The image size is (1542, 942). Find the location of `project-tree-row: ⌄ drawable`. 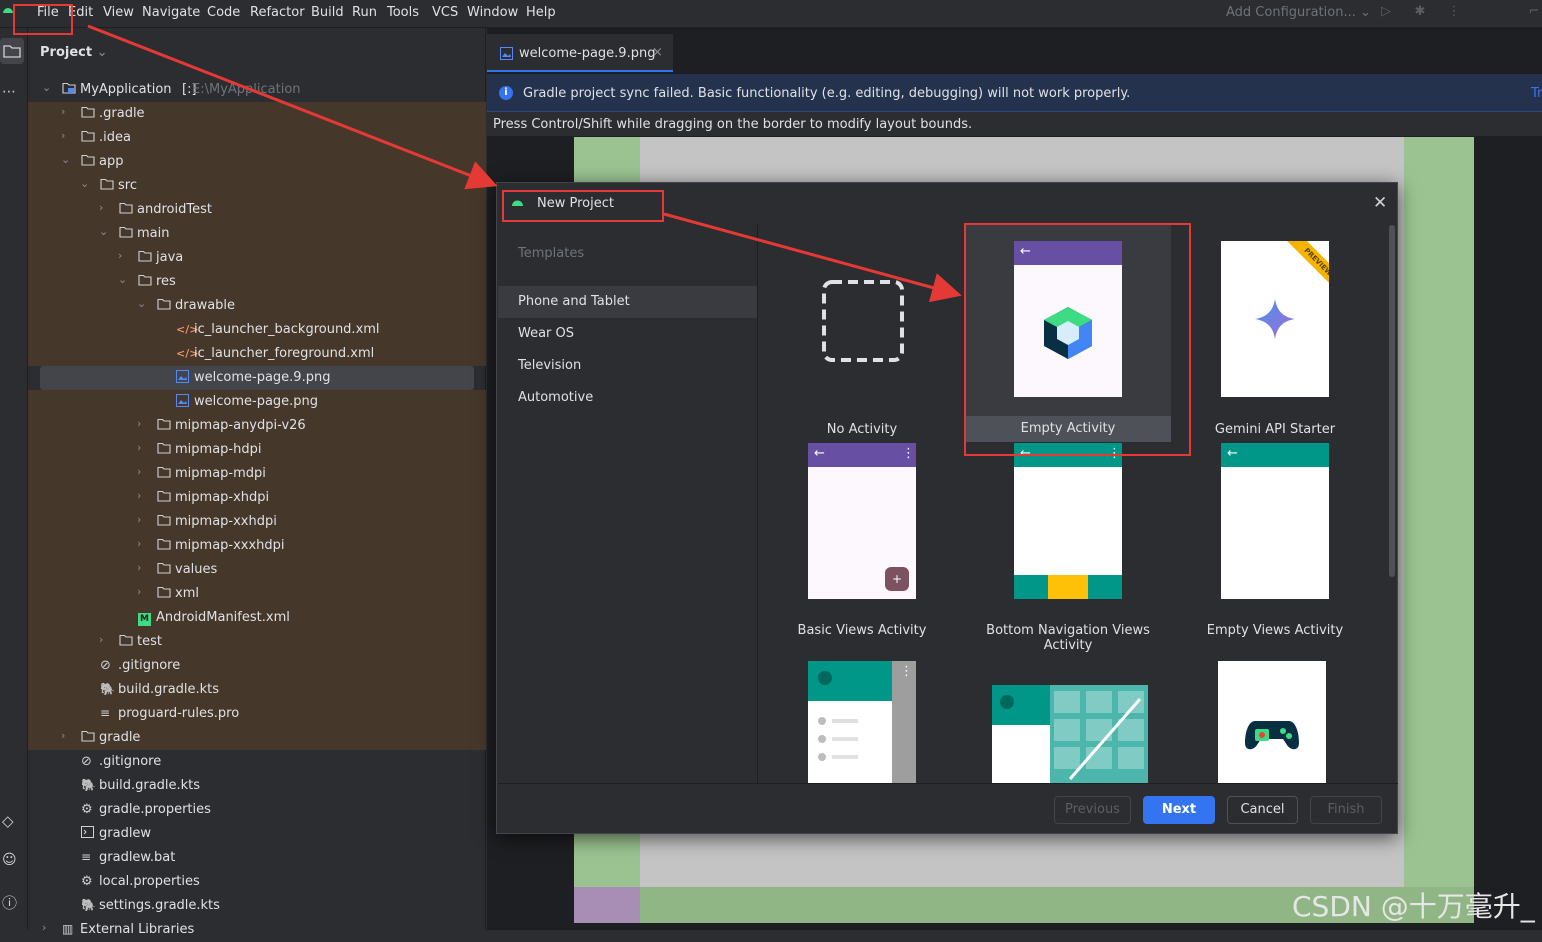

project-tree-row: ⌄ drawable is located at coordinates (257, 306).